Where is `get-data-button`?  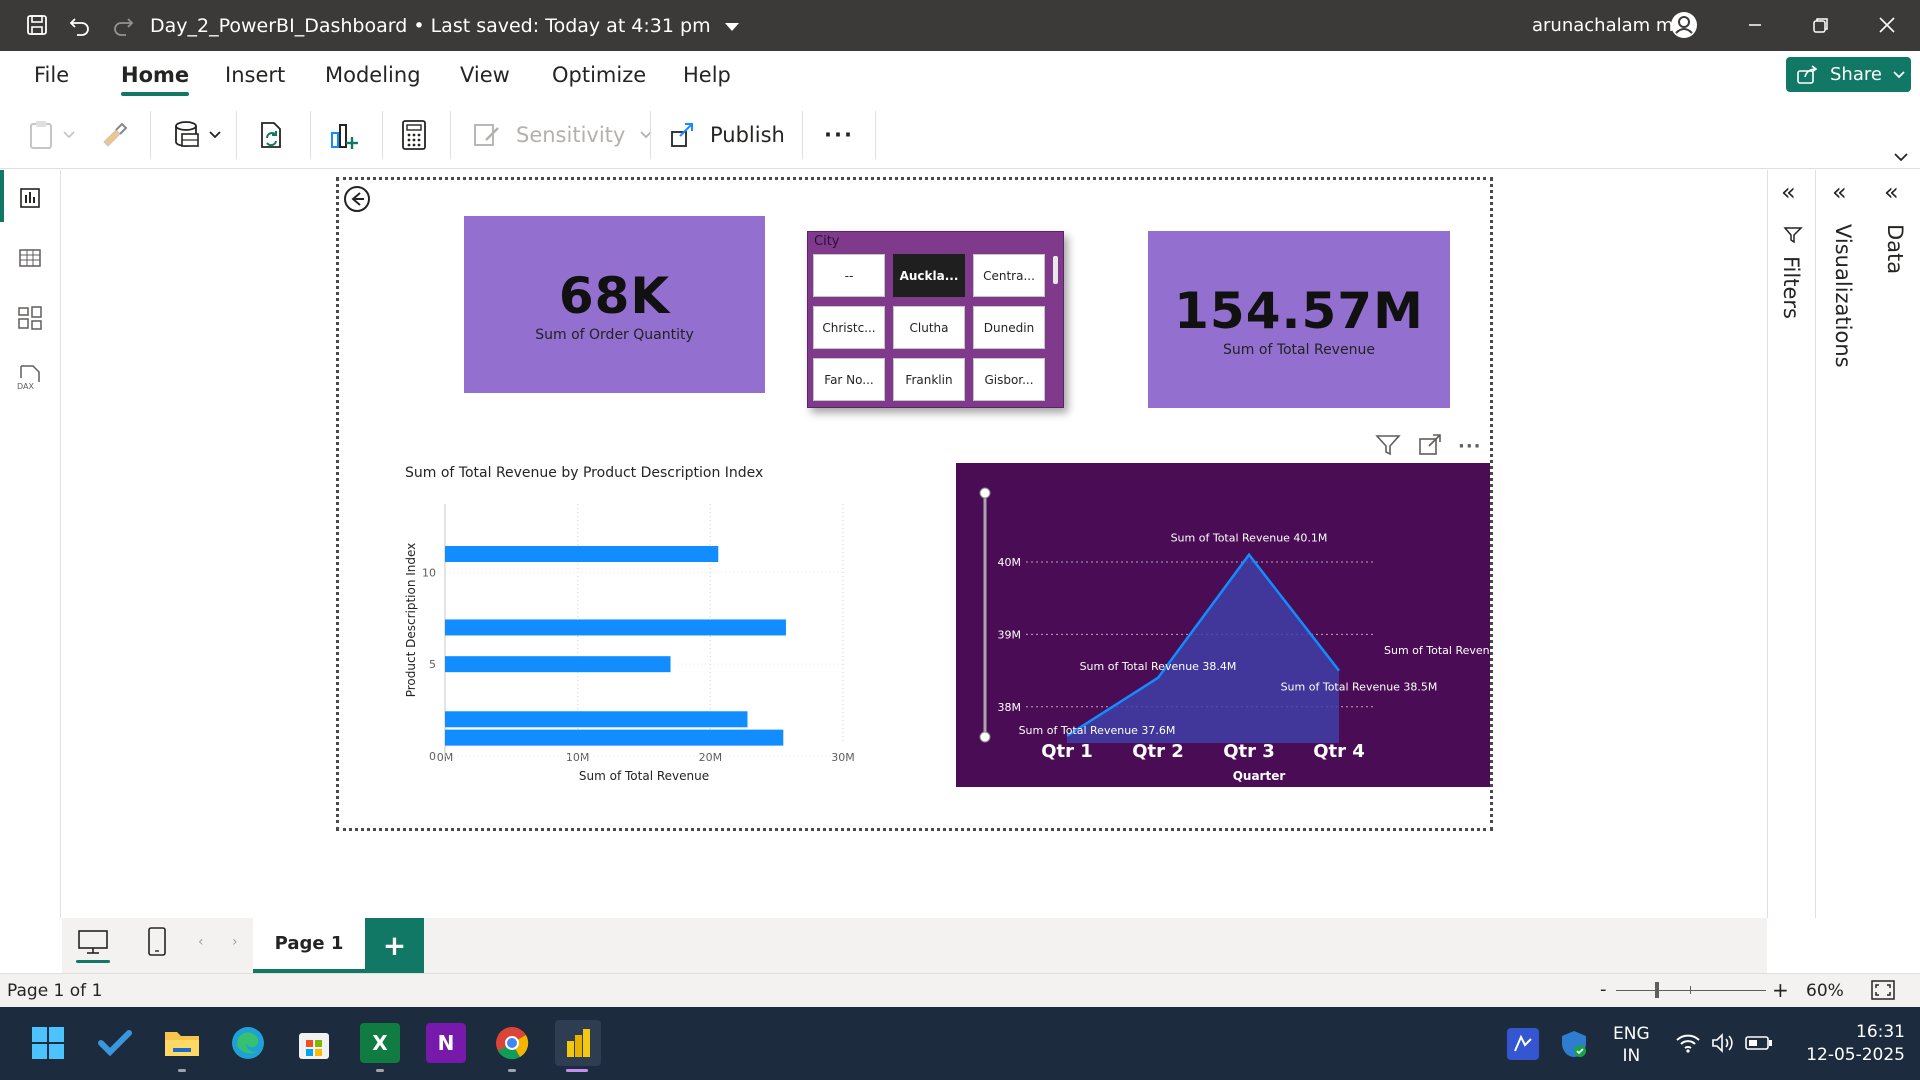 get-data-button is located at coordinates (198, 135).